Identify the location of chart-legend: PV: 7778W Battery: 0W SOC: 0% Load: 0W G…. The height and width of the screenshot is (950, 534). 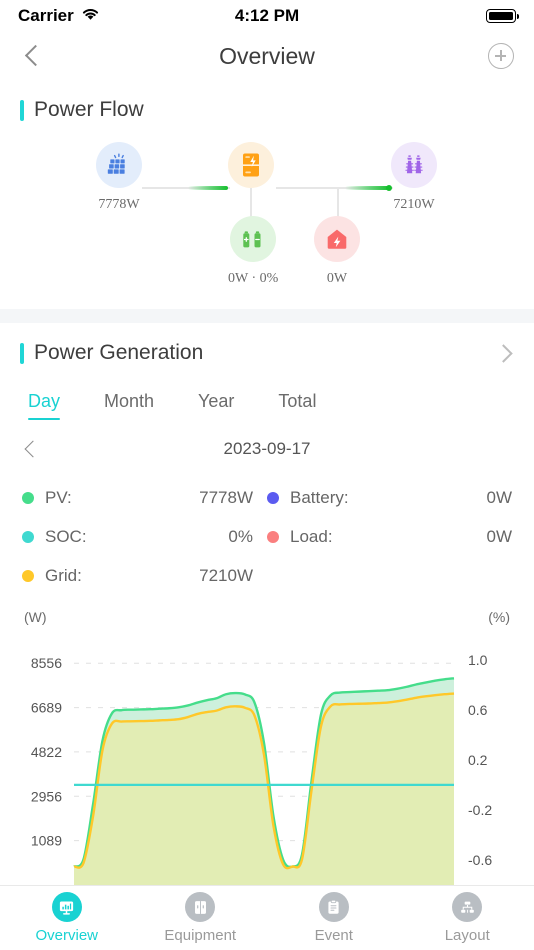
(267, 528).